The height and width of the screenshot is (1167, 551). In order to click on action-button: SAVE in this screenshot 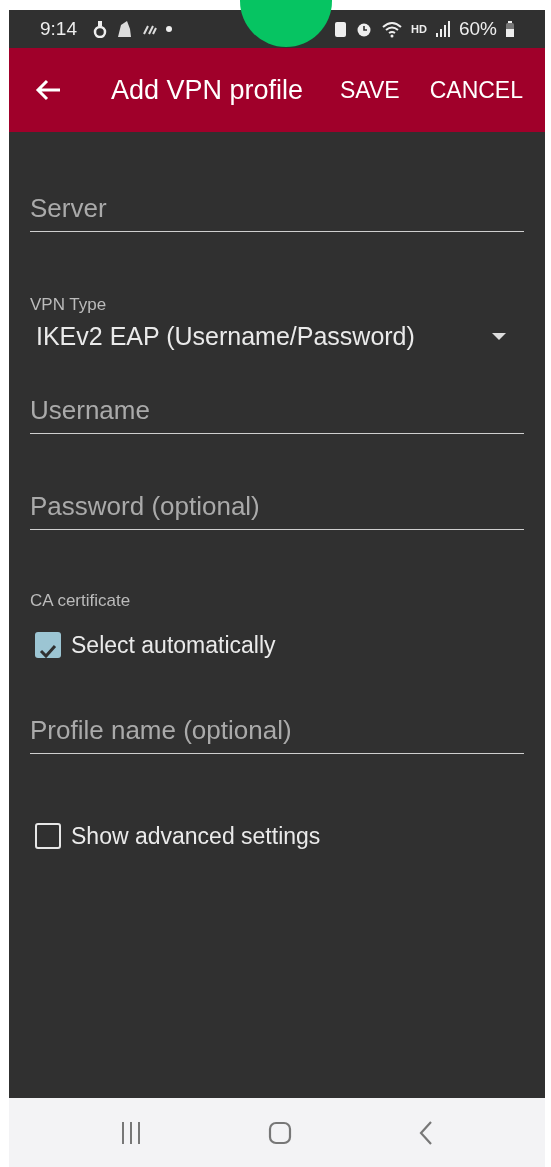, I will do `click(370, 90)`.